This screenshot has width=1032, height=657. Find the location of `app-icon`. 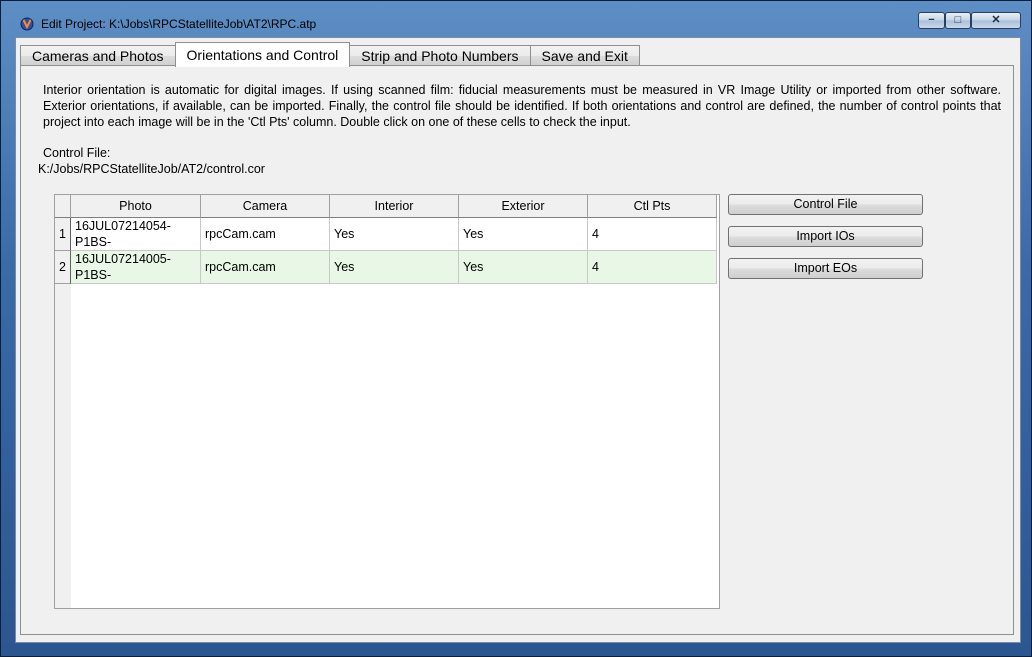

app-icon is located at coordinates (27, 24).